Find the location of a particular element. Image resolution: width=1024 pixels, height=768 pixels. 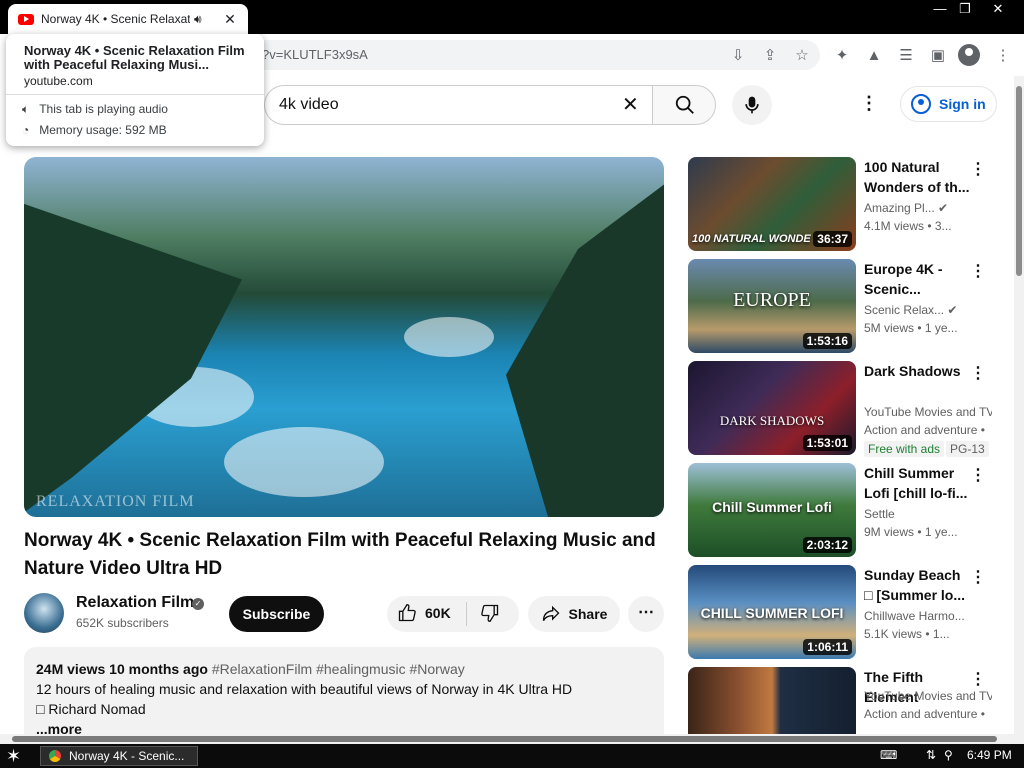

bookmark-star-icon: ☆ is located at coordinates (802, 55).